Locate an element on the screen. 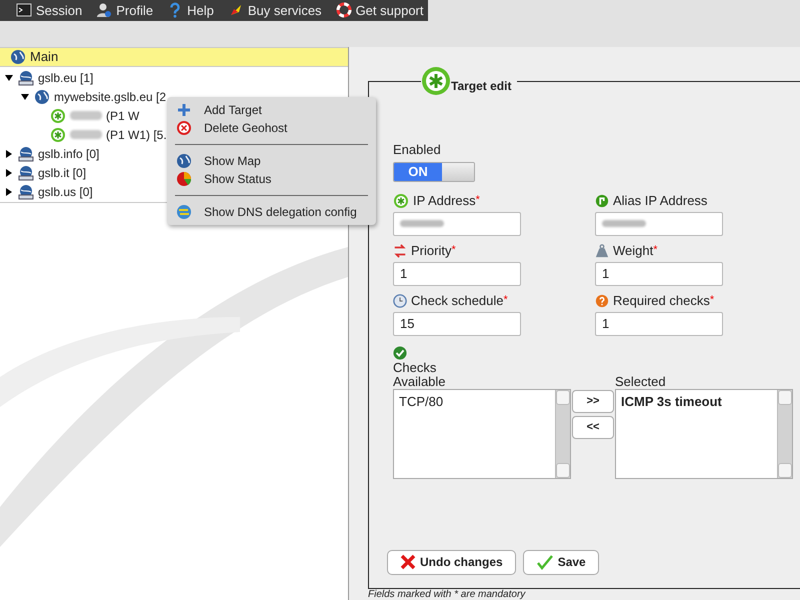 Image resolution: width=800 pixels, height=600 pixels. menu-item: Show Map is located at coordinates (271, 161).